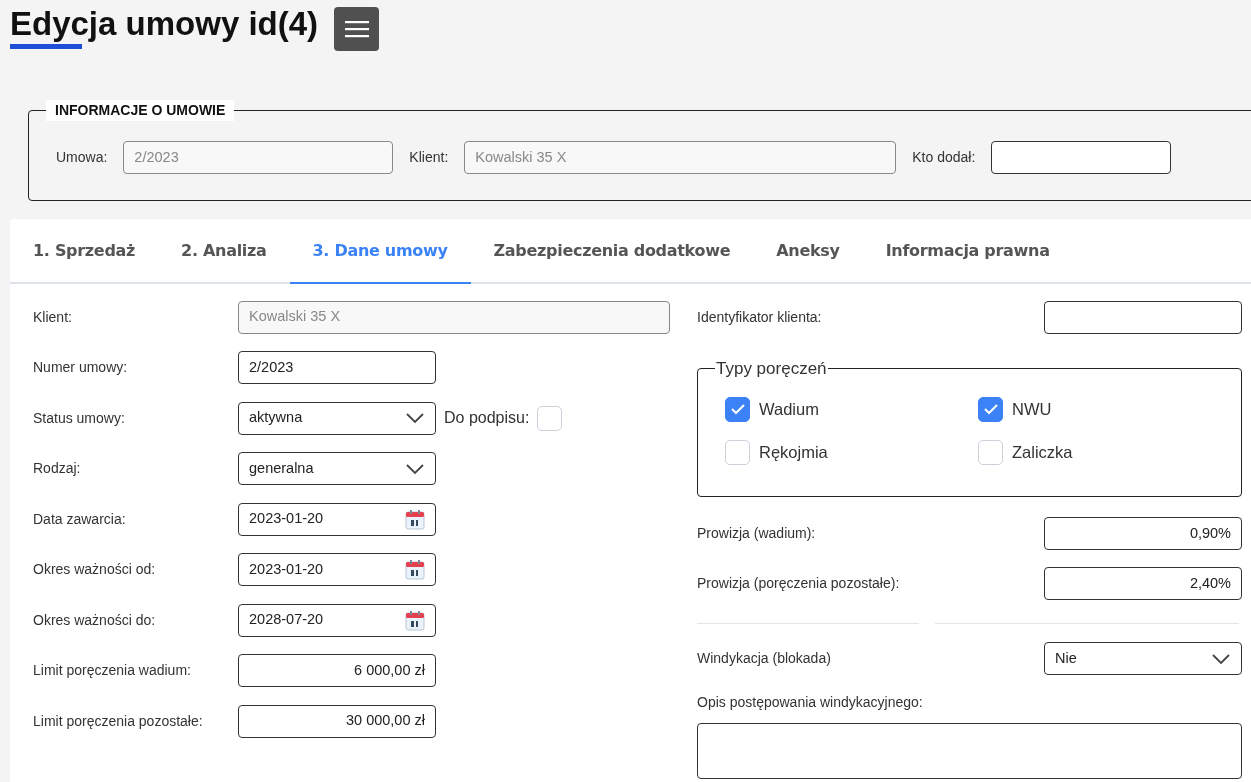 Image resolution: width=1251 pixels, height=782 pixels. I want to click on menu-icon, so click(356, 29).